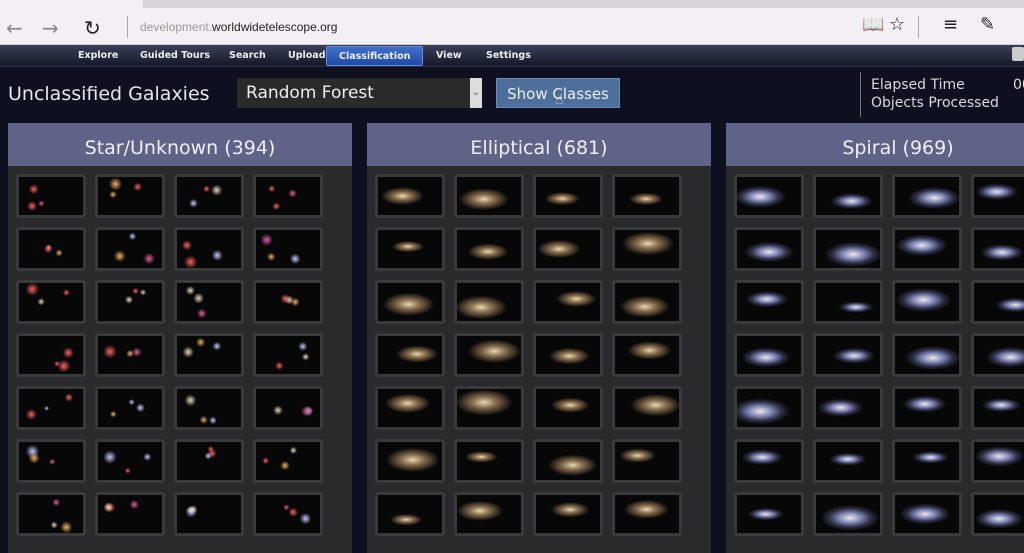 The width and height of the screenshot is (1024, 553). I want to click on browser-tab, so click(71, 4).